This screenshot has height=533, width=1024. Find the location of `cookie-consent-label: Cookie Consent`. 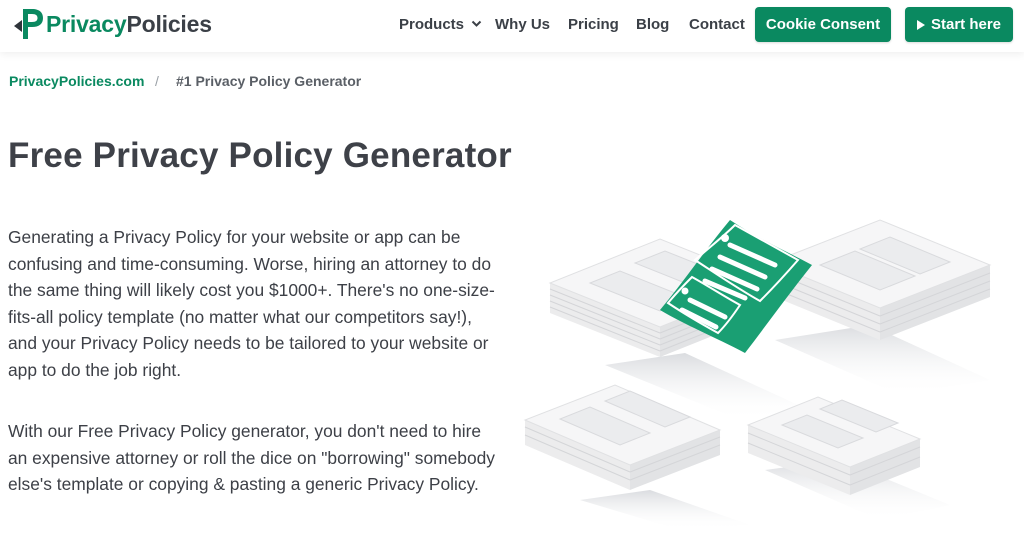

cookie-consent-label: Cookie Consent is located at coordinates (823, 24).